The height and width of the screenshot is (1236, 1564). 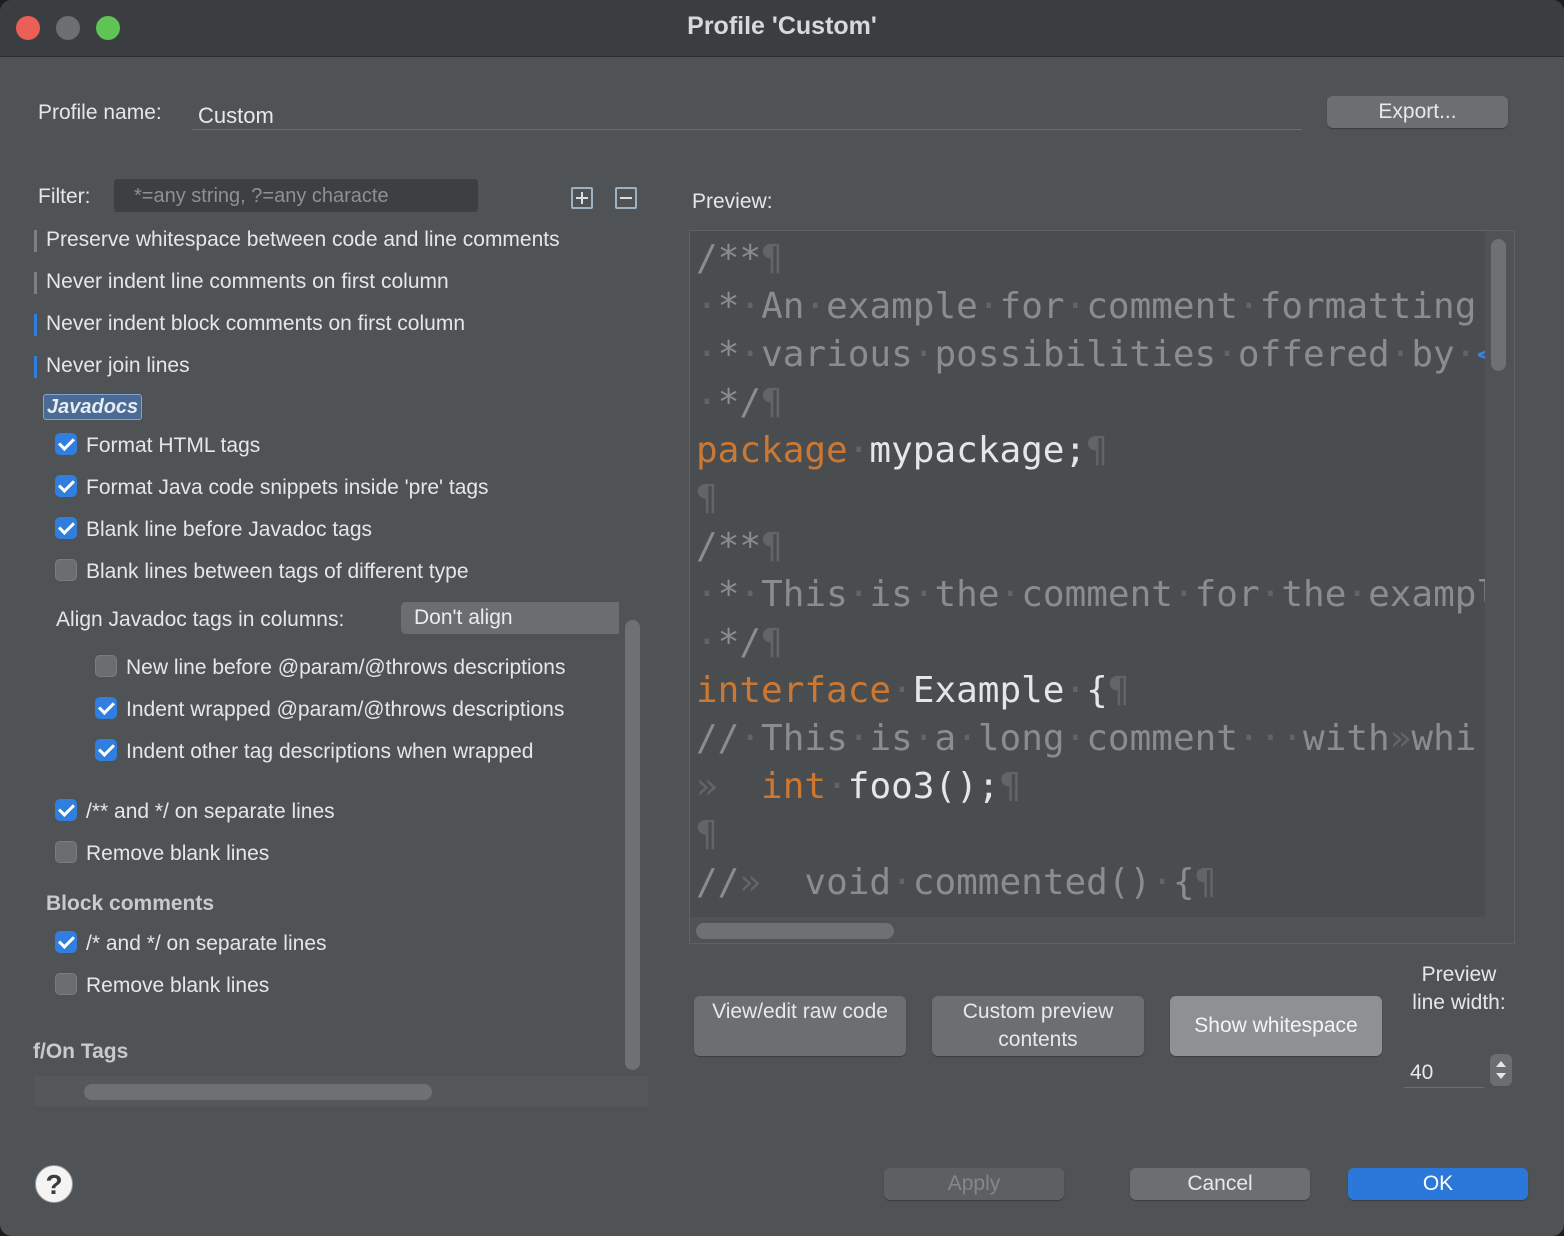 What do you see at coordinates (1498, 305) in the screenshot?
I see `preview-vertical-scrollbar` at bounding box center [1498, 305].